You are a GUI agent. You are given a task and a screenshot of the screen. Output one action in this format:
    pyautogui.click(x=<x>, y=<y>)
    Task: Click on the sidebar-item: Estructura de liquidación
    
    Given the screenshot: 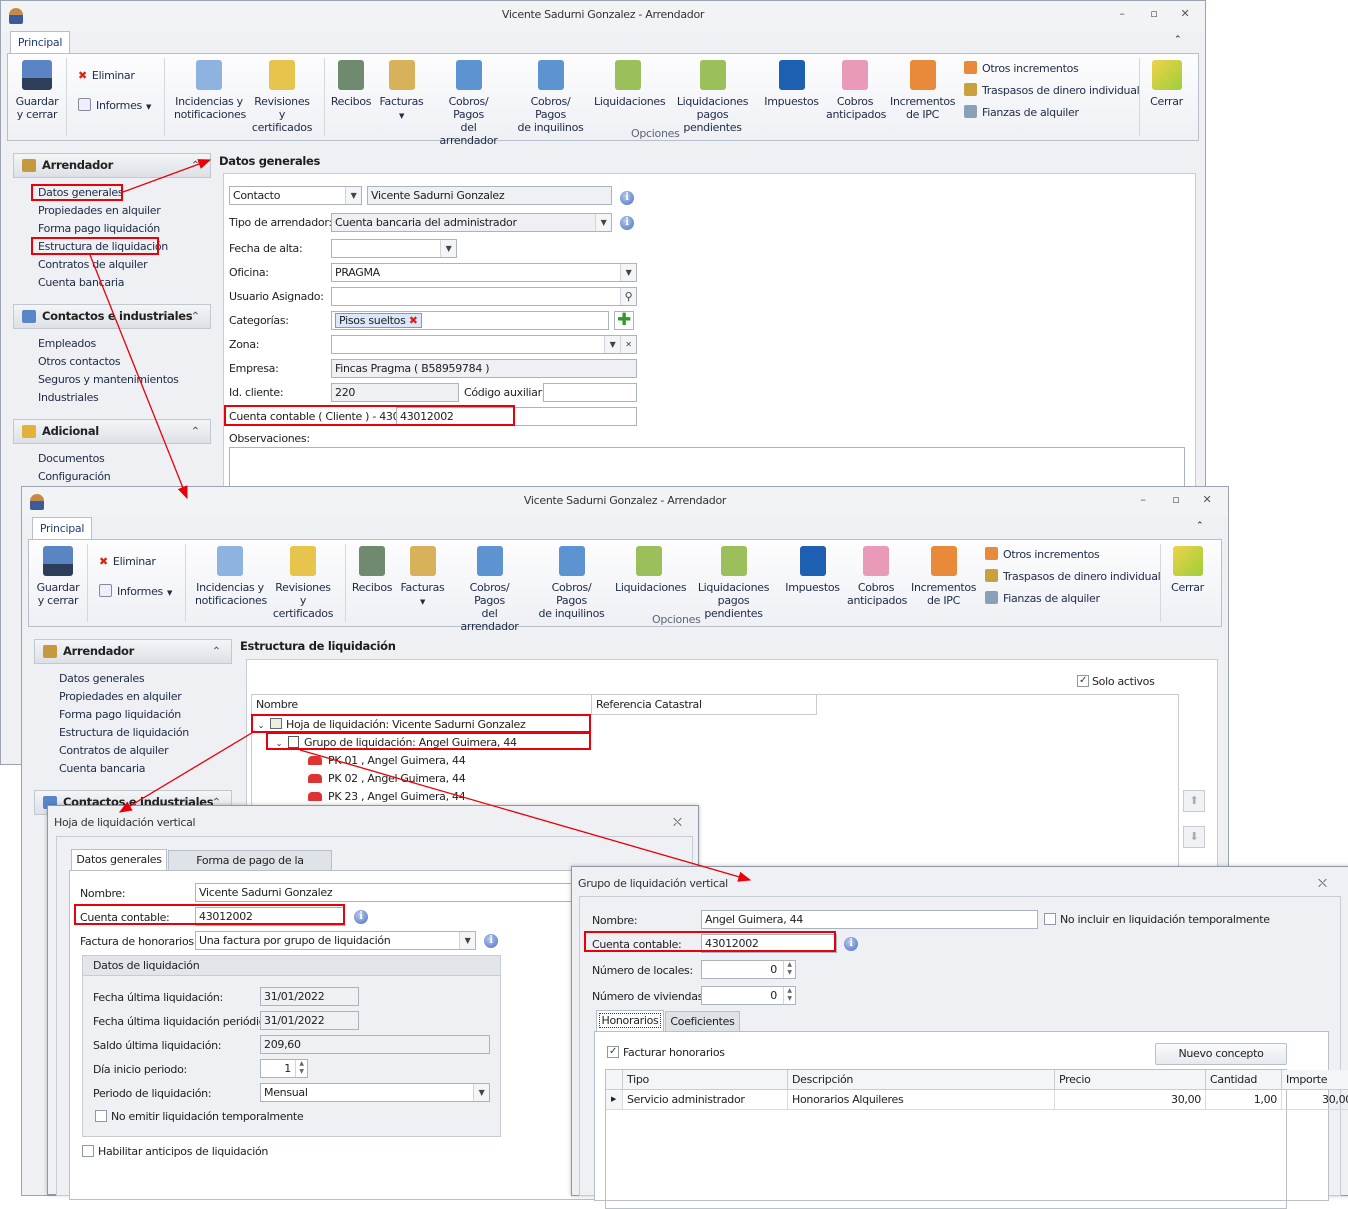 What is the action you would take?
    pyautogui.click(x=124, y=732)
    